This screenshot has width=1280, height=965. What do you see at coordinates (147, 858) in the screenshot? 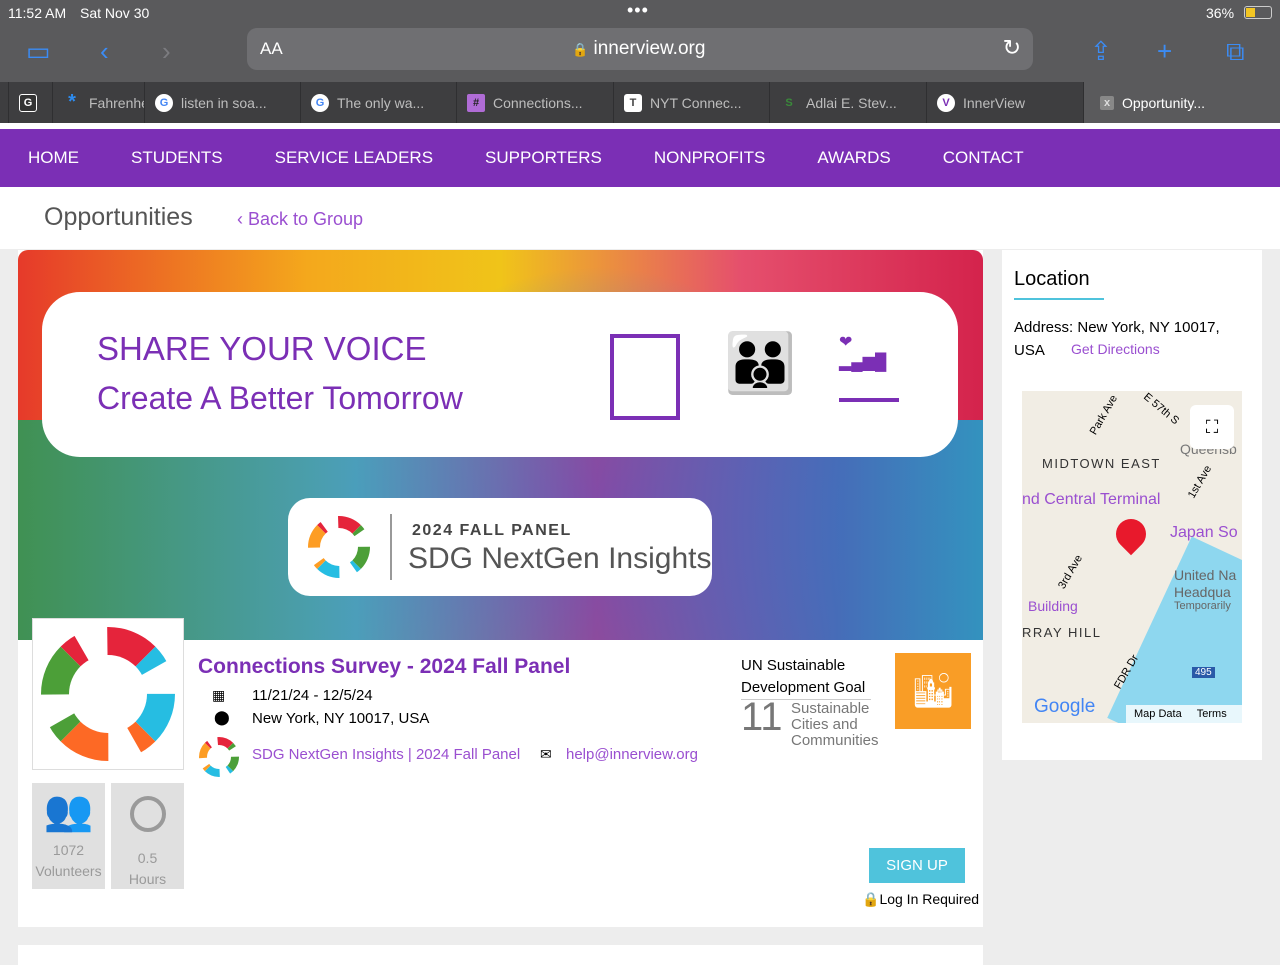
I see `hours-count: 0.5` at bounding box center [147, 858].